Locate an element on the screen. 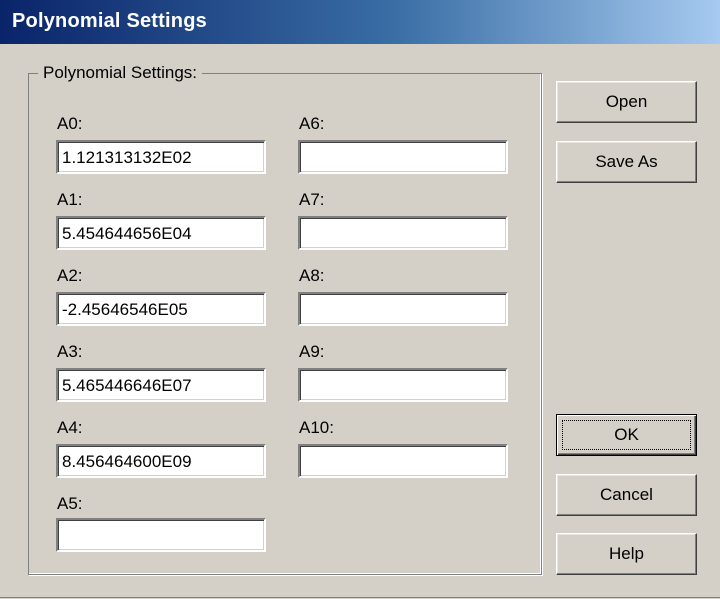 The image size is (720, 599). a0-label: A0: is located at coordinates (70, 123).